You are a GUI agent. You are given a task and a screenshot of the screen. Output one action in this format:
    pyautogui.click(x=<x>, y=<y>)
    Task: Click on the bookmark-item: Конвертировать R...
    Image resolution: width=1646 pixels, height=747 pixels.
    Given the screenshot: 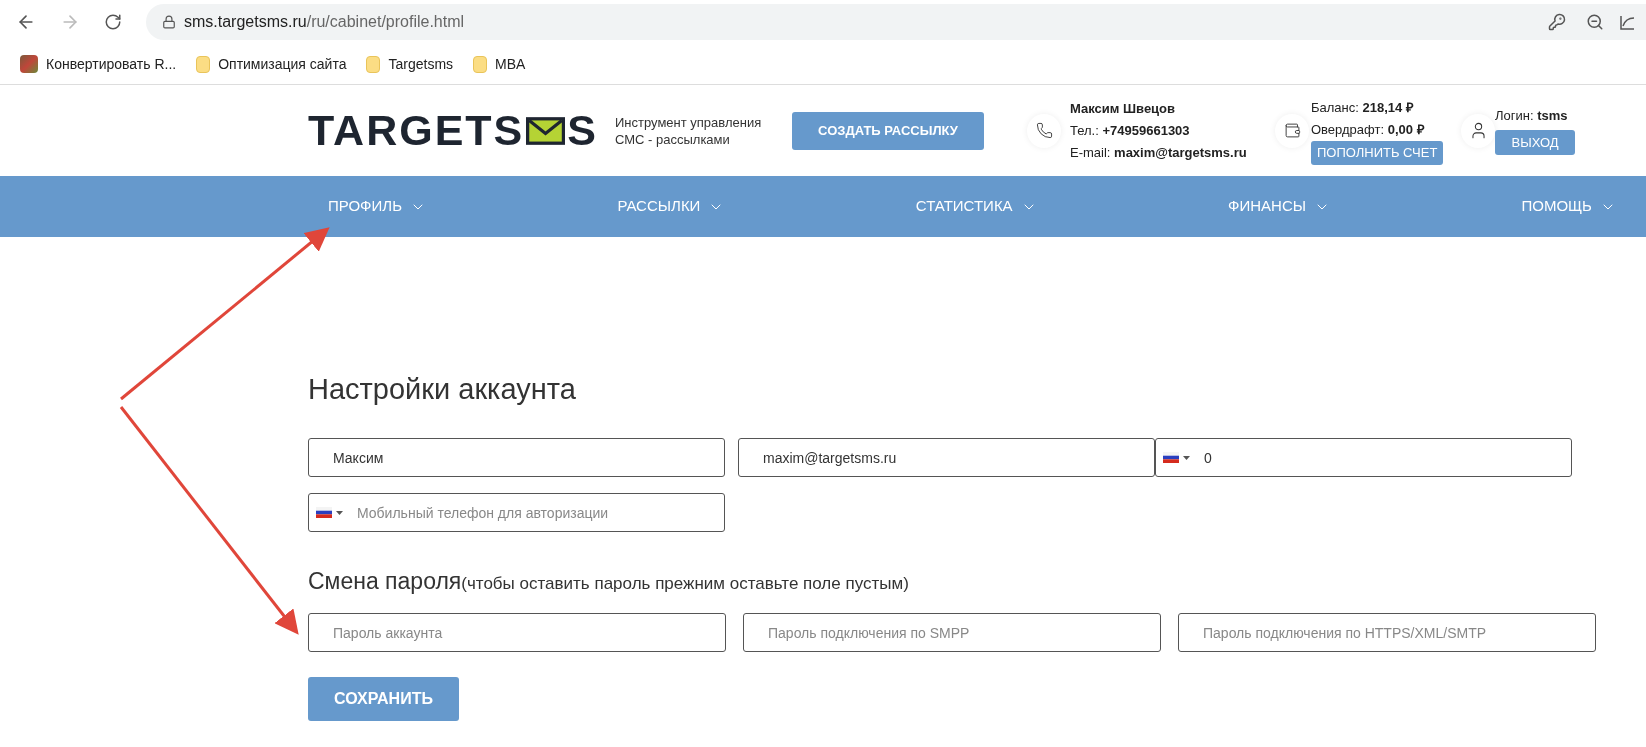 What is the action you would take?
    pyautogui.click(x=98, y=64)
    